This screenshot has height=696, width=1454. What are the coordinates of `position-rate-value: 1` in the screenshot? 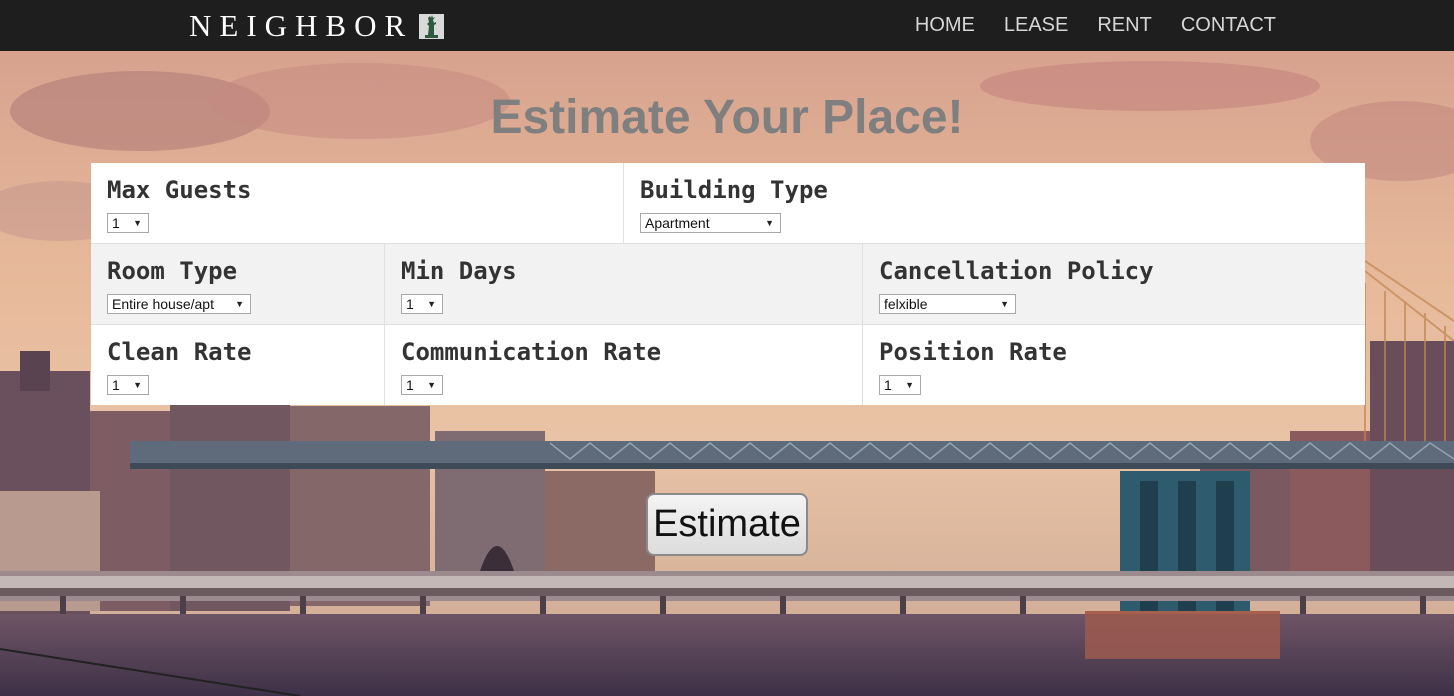 It's located at (888, 385).